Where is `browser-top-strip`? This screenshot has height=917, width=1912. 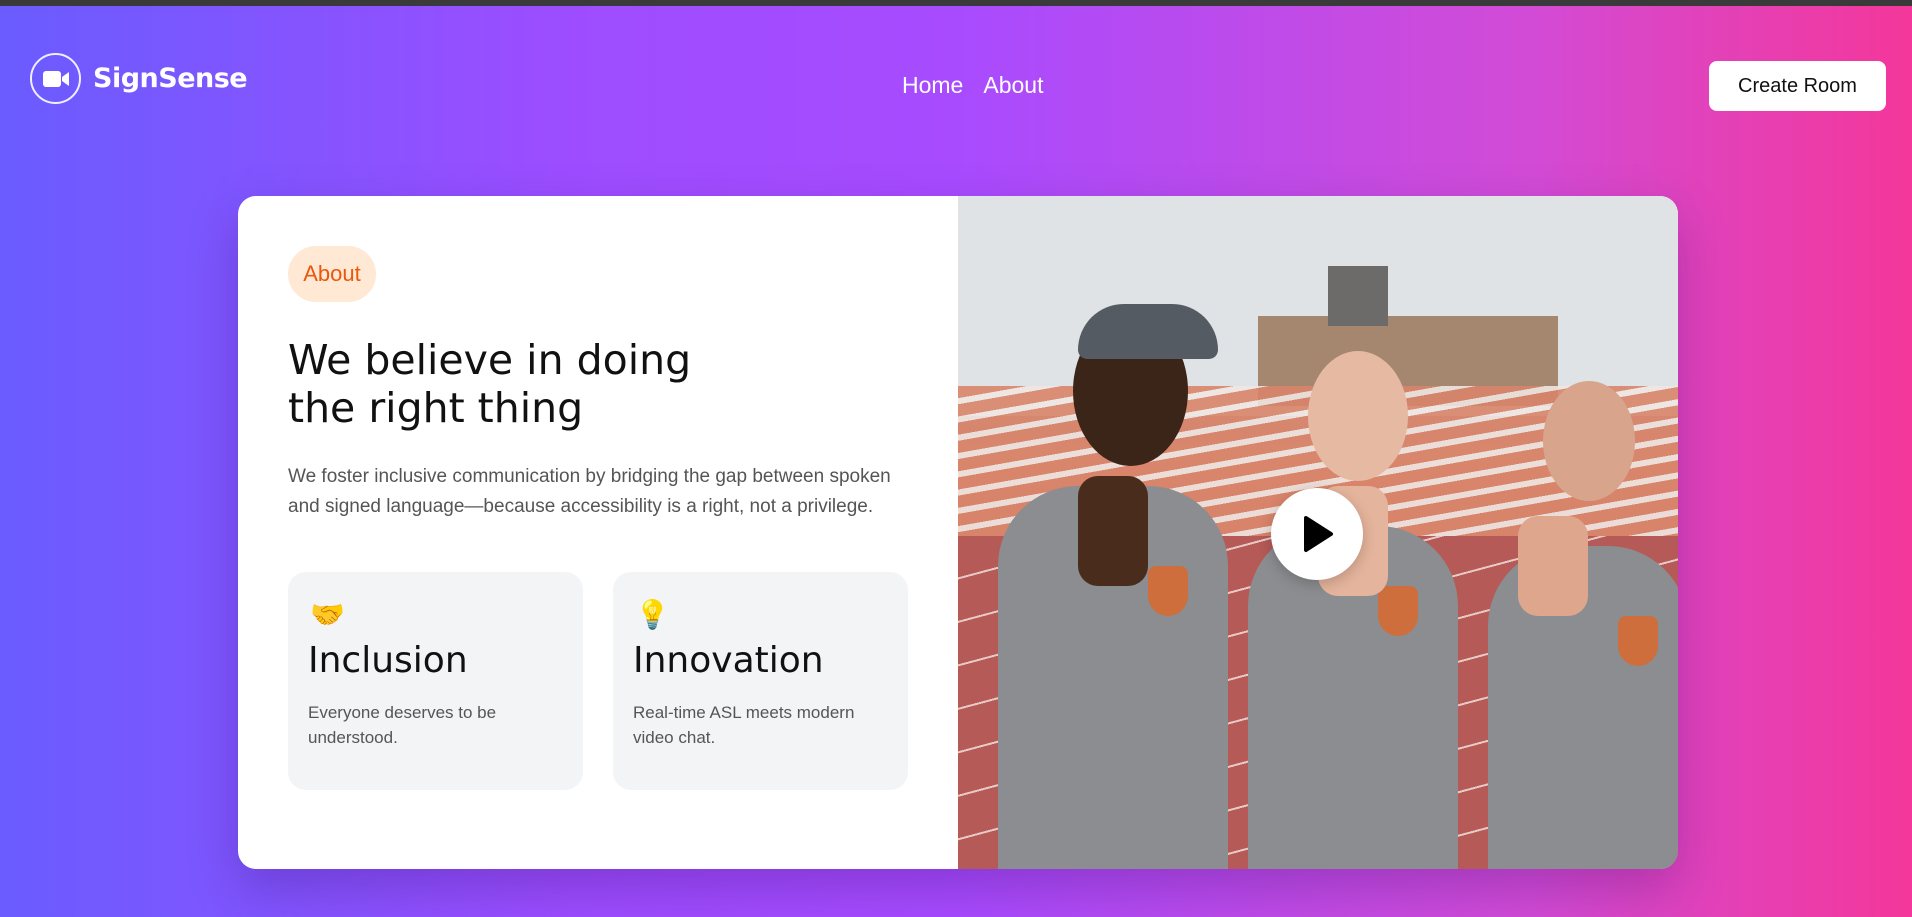 browser-top-strip is located at coordinates (956, 3).